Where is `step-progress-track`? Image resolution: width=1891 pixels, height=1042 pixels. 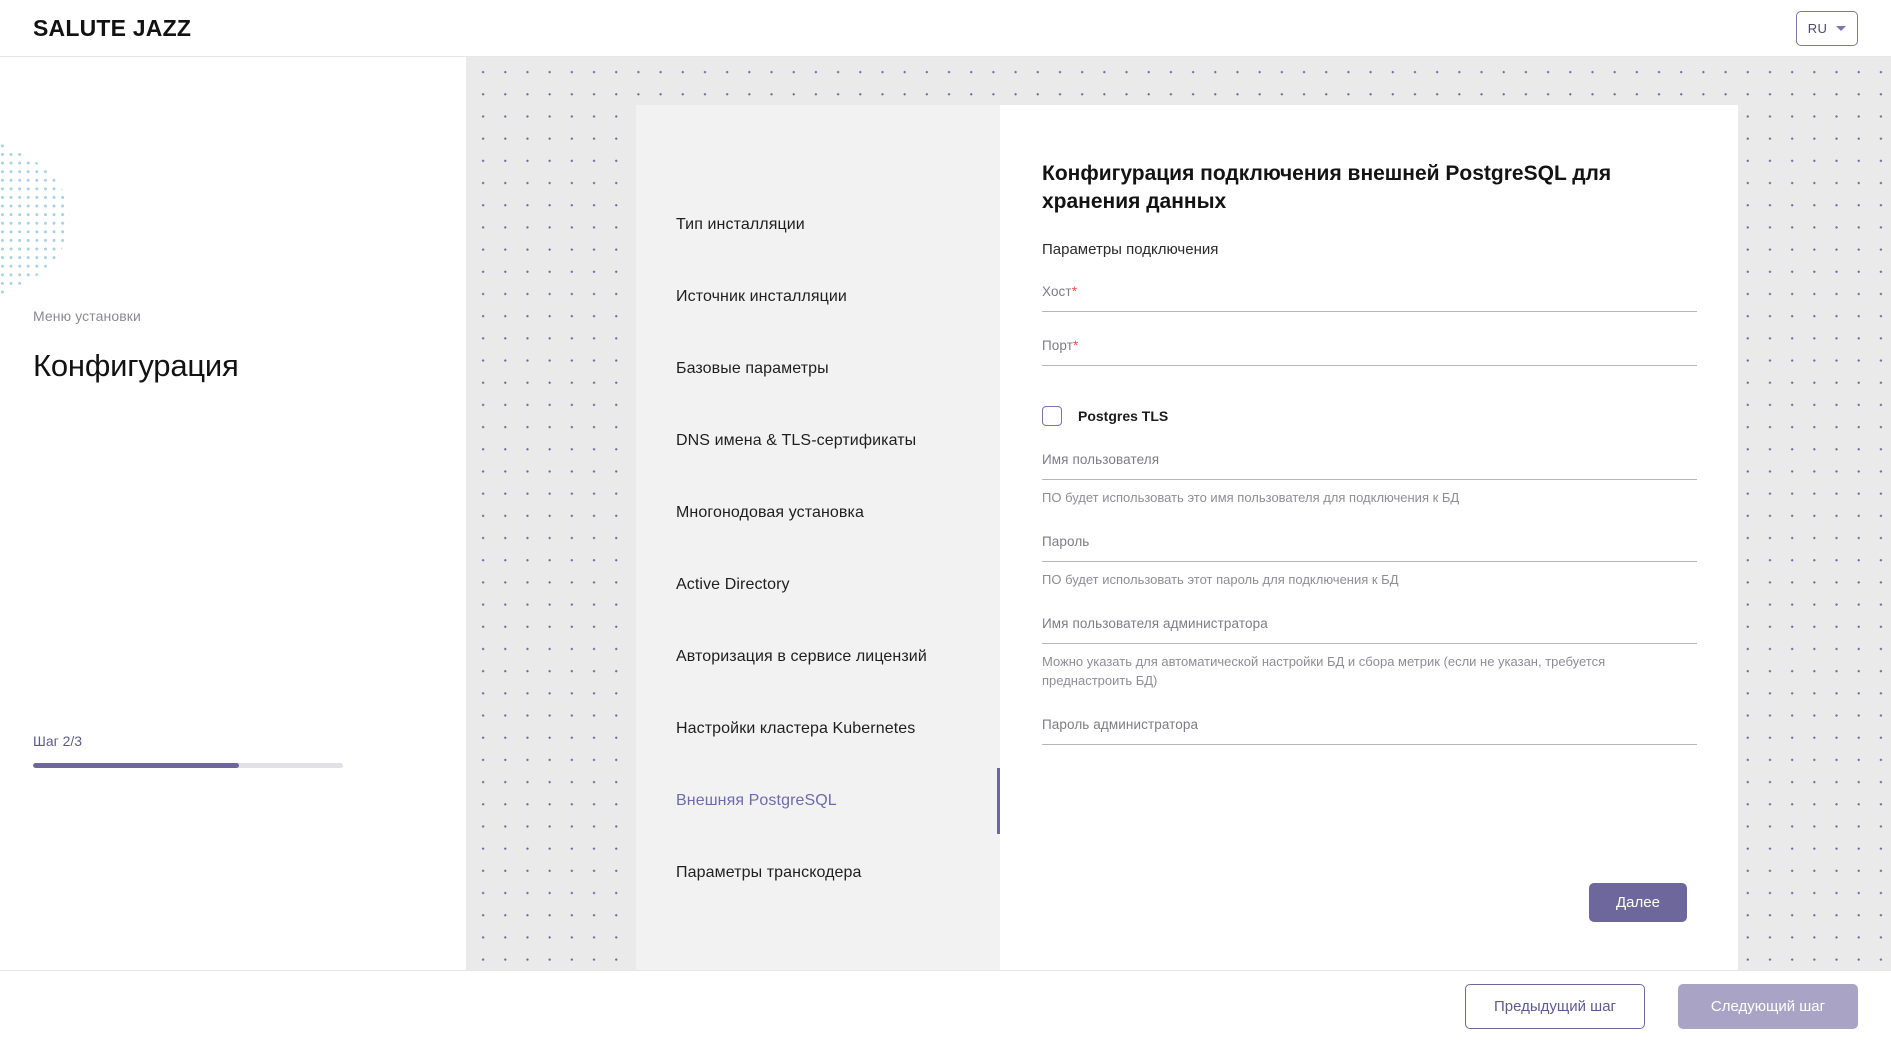
step-progress-track is located at coordinates (188, 765).